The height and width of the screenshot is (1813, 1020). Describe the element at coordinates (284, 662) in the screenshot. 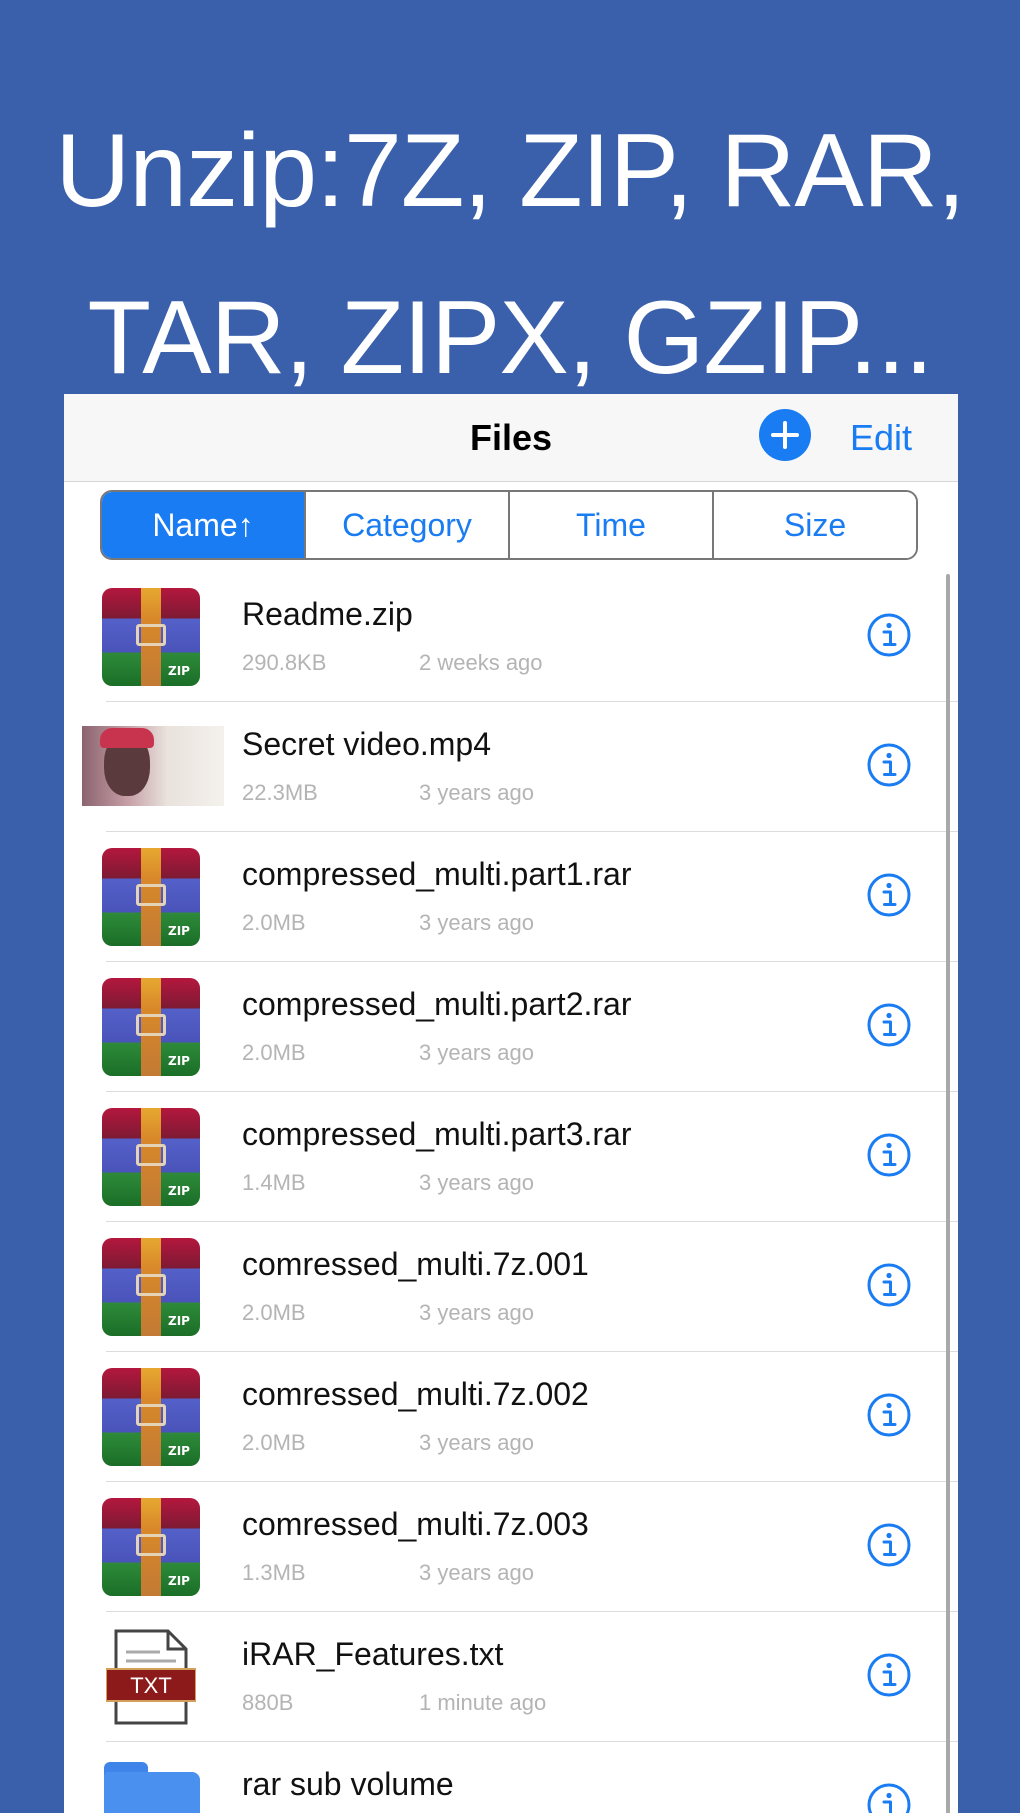

I see `file-size: 290.8KB` at that location.